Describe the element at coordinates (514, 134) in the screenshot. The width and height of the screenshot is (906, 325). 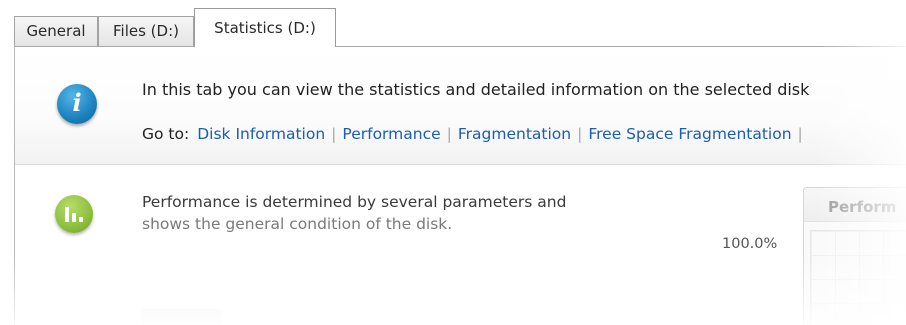
I see `link-fragmentation: Fragmentation` at that location.